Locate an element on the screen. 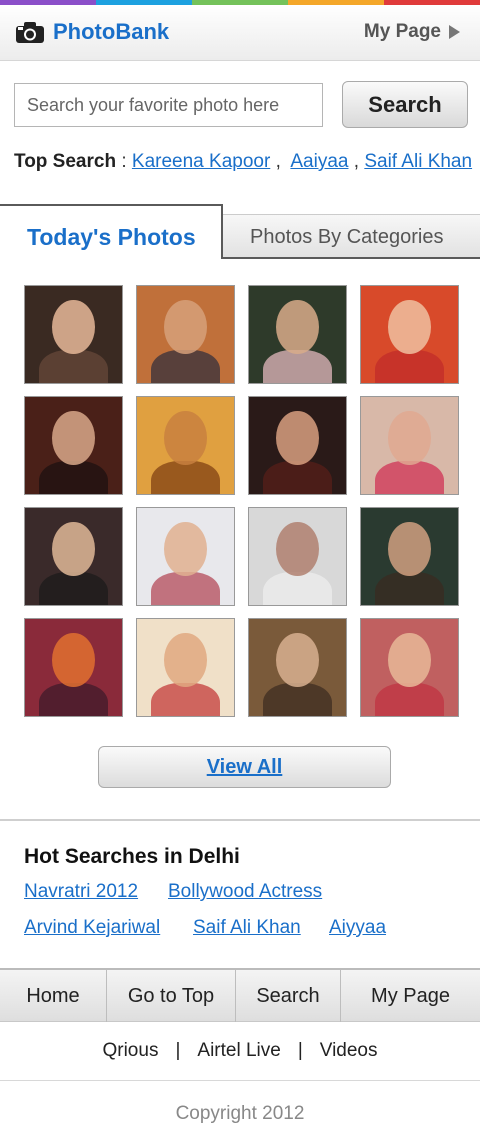 This screenshot has width=480, height=1148. nav-home: Home is located at coordinates (53, 996).